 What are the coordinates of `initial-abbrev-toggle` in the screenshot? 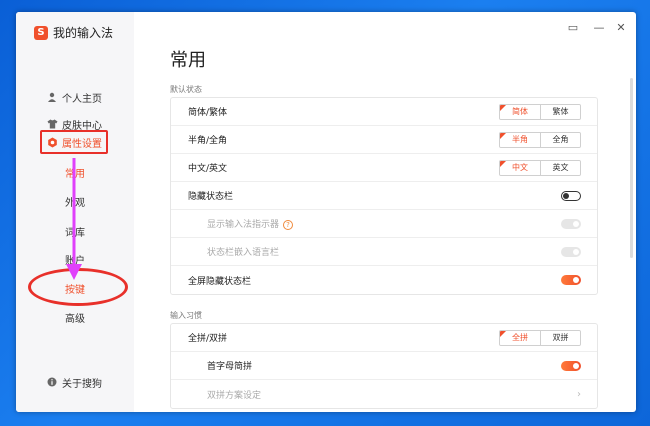 It's located at (571, 365).